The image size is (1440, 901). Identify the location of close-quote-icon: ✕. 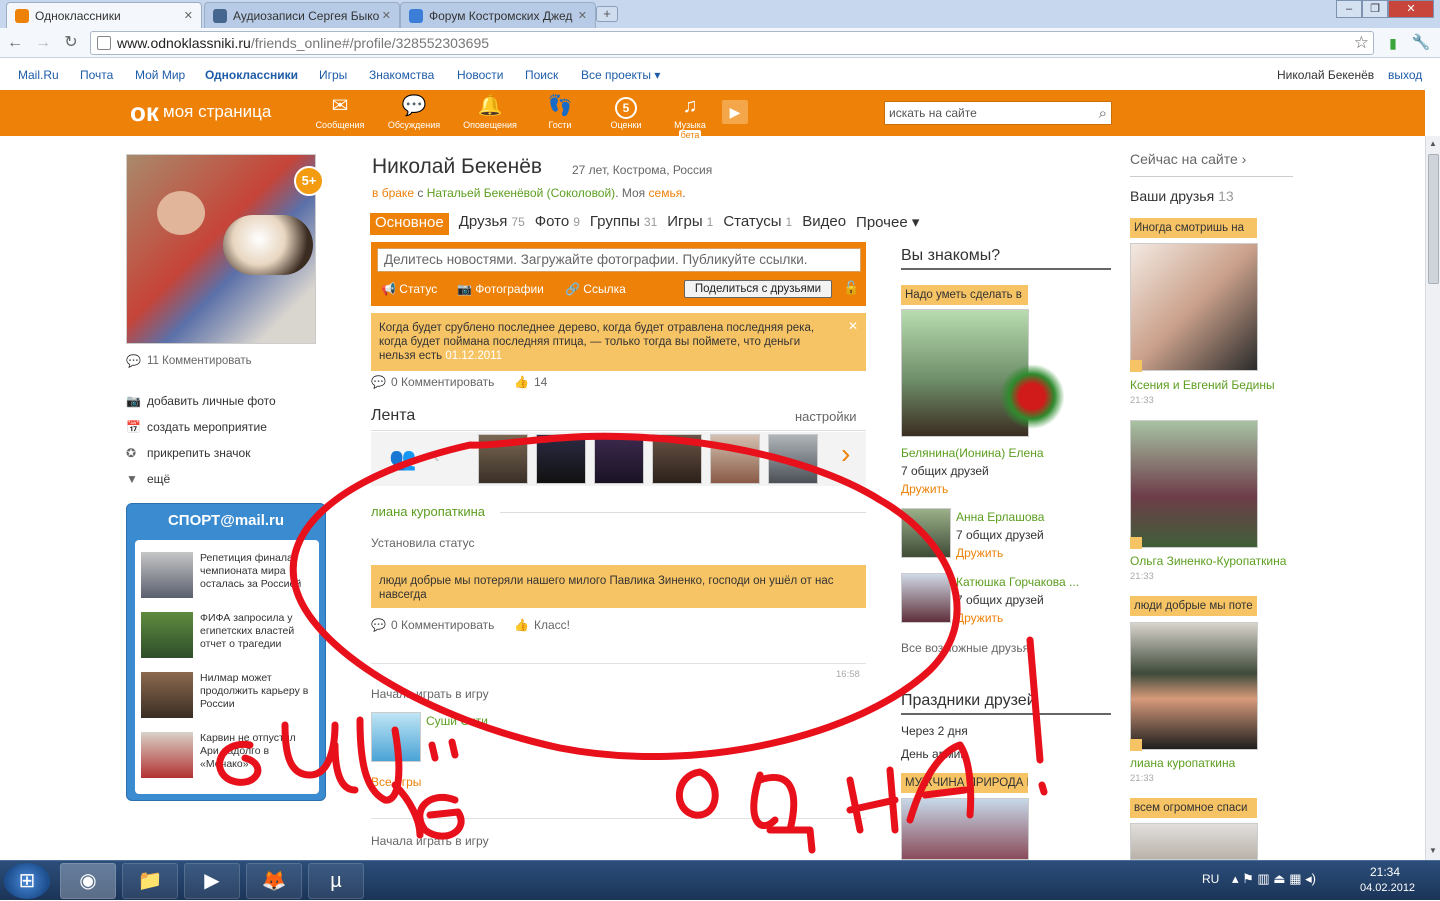
(853, 326).